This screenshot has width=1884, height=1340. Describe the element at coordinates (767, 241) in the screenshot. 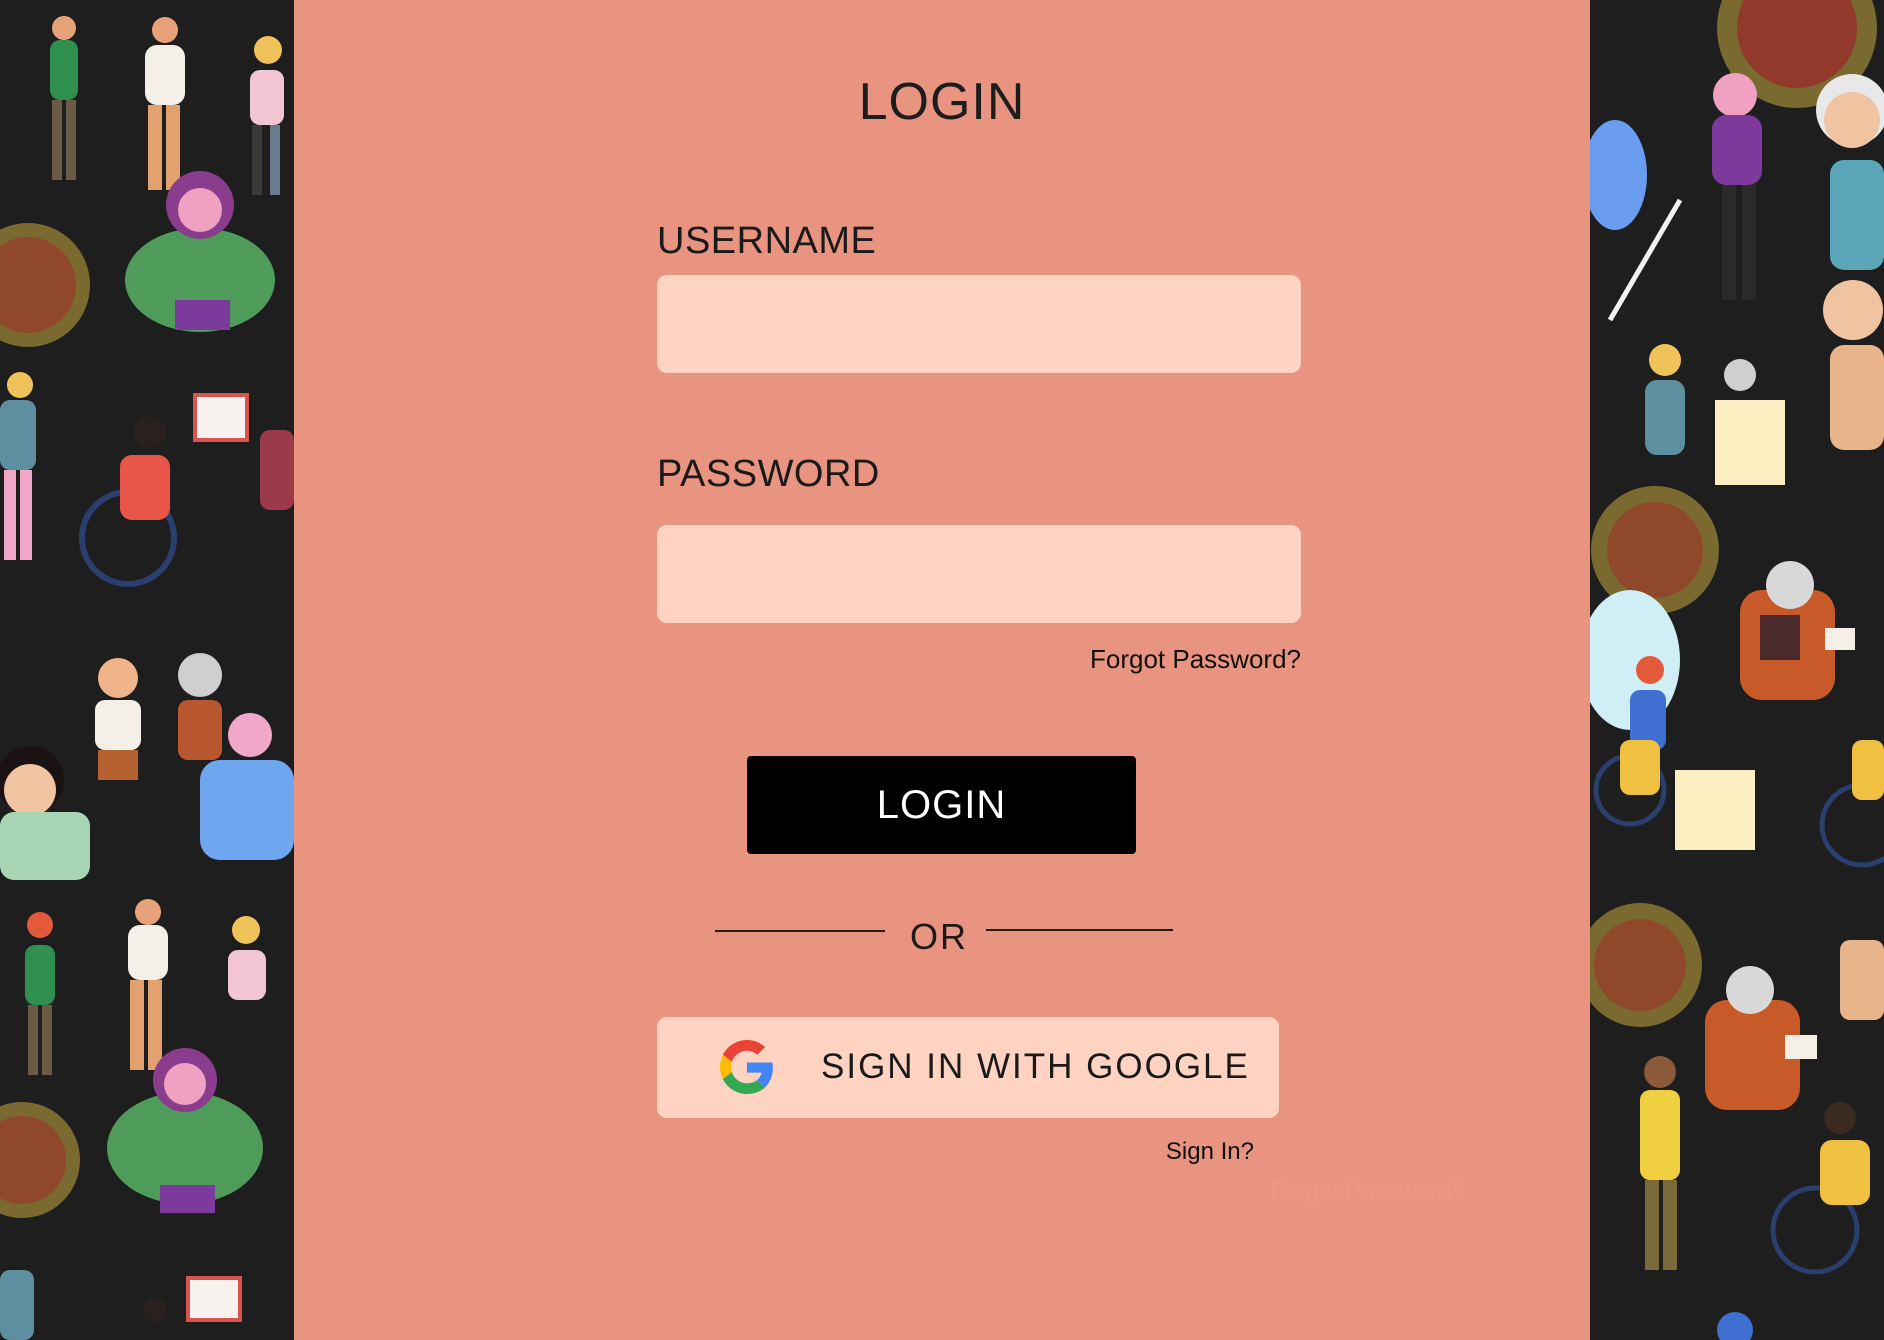

I see `username-label: USERNAME` at that location.